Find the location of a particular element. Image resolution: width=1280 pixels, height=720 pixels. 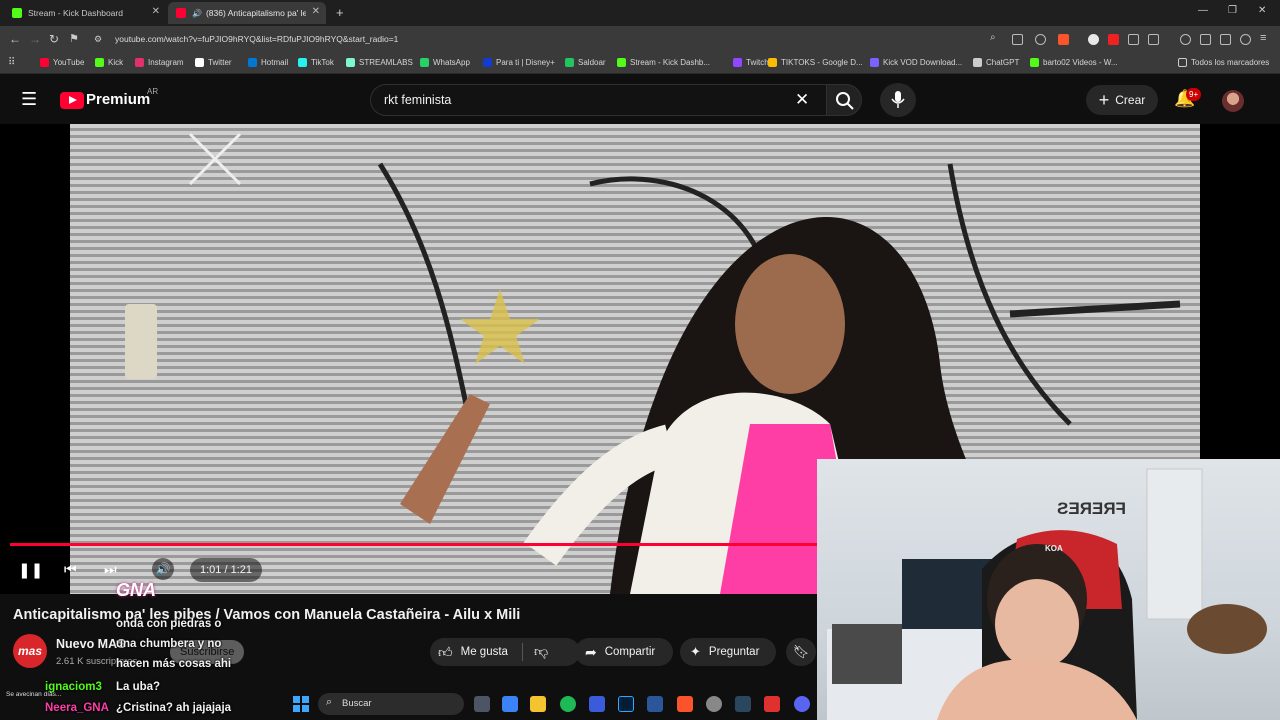

bookmark-item: YouTube is located at coordinates (62, 62).